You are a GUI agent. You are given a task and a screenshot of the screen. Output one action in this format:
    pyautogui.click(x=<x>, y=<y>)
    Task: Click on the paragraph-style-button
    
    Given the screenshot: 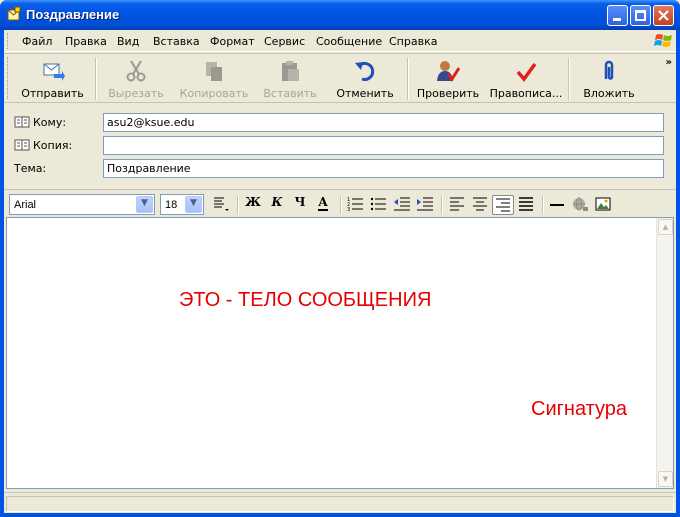 What is the action you would take?
    pyautogui.click(x=221, y=205)
    